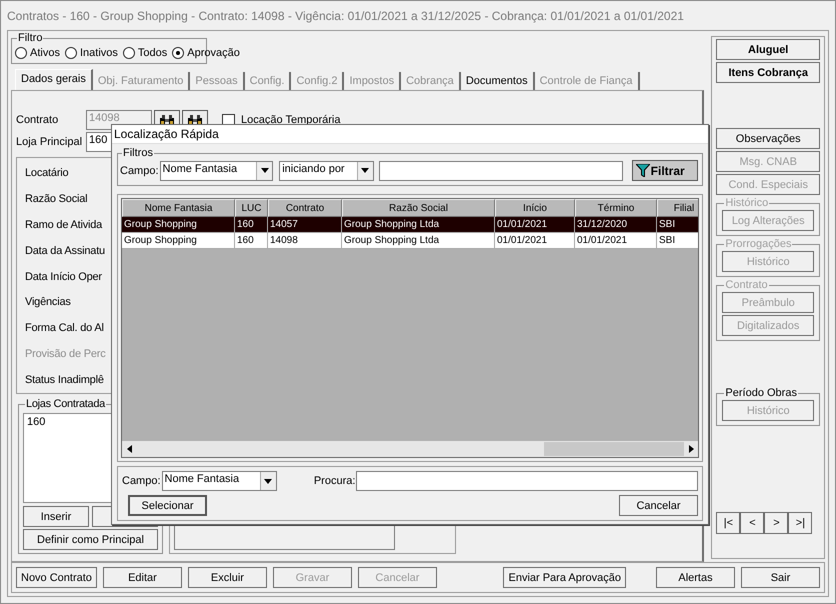 Image resolution: width=836 pixels, height=604 pixels. What do you see at coordinates (65, 404) in the screenshot?
I see `group-title: Lojas Contratada` at bounding box center [65, 404].